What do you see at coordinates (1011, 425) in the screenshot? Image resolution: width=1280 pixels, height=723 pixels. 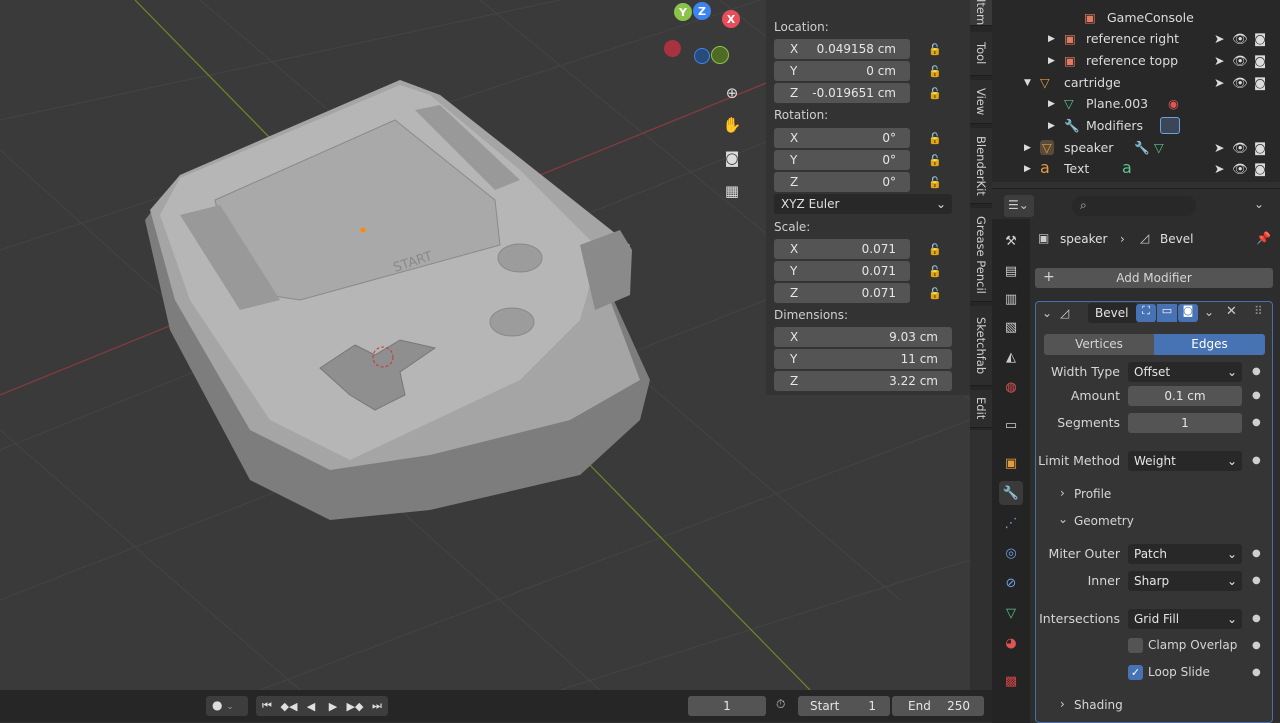 I see `collection-icon: ▭` at bounding box center [1011, 425].